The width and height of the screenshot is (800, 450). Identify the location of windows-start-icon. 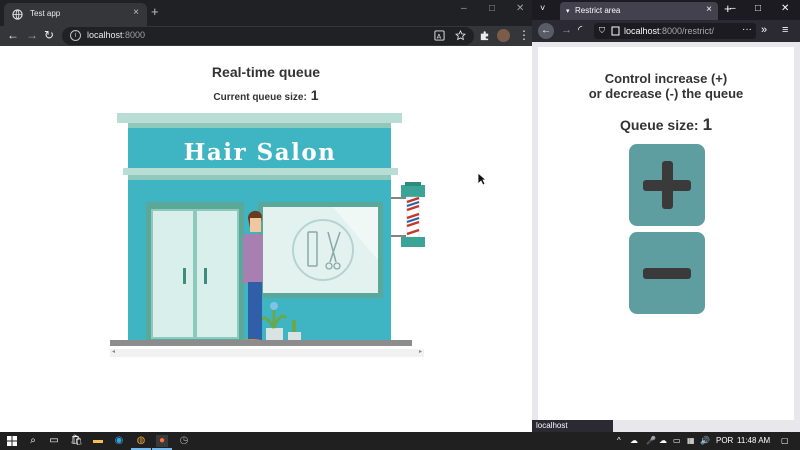
(12, 441).